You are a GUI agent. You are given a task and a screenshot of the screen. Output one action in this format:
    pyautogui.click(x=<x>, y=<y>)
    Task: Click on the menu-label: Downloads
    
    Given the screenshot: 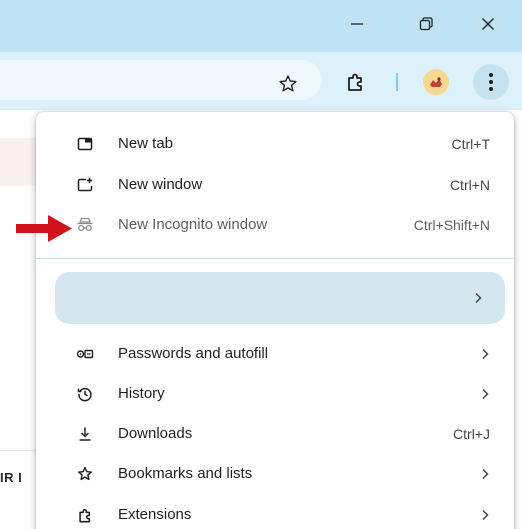 What is the action you would take?
    pyautogui.click(x=155, y=433)
    